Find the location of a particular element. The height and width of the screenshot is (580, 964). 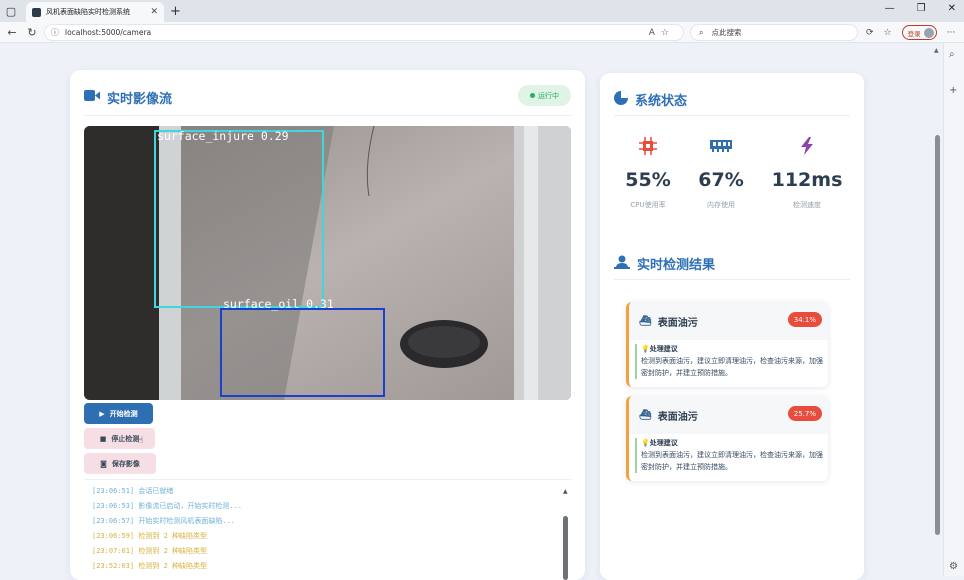

site-info-icon: ⓘ is located at coordinates (55, 32).